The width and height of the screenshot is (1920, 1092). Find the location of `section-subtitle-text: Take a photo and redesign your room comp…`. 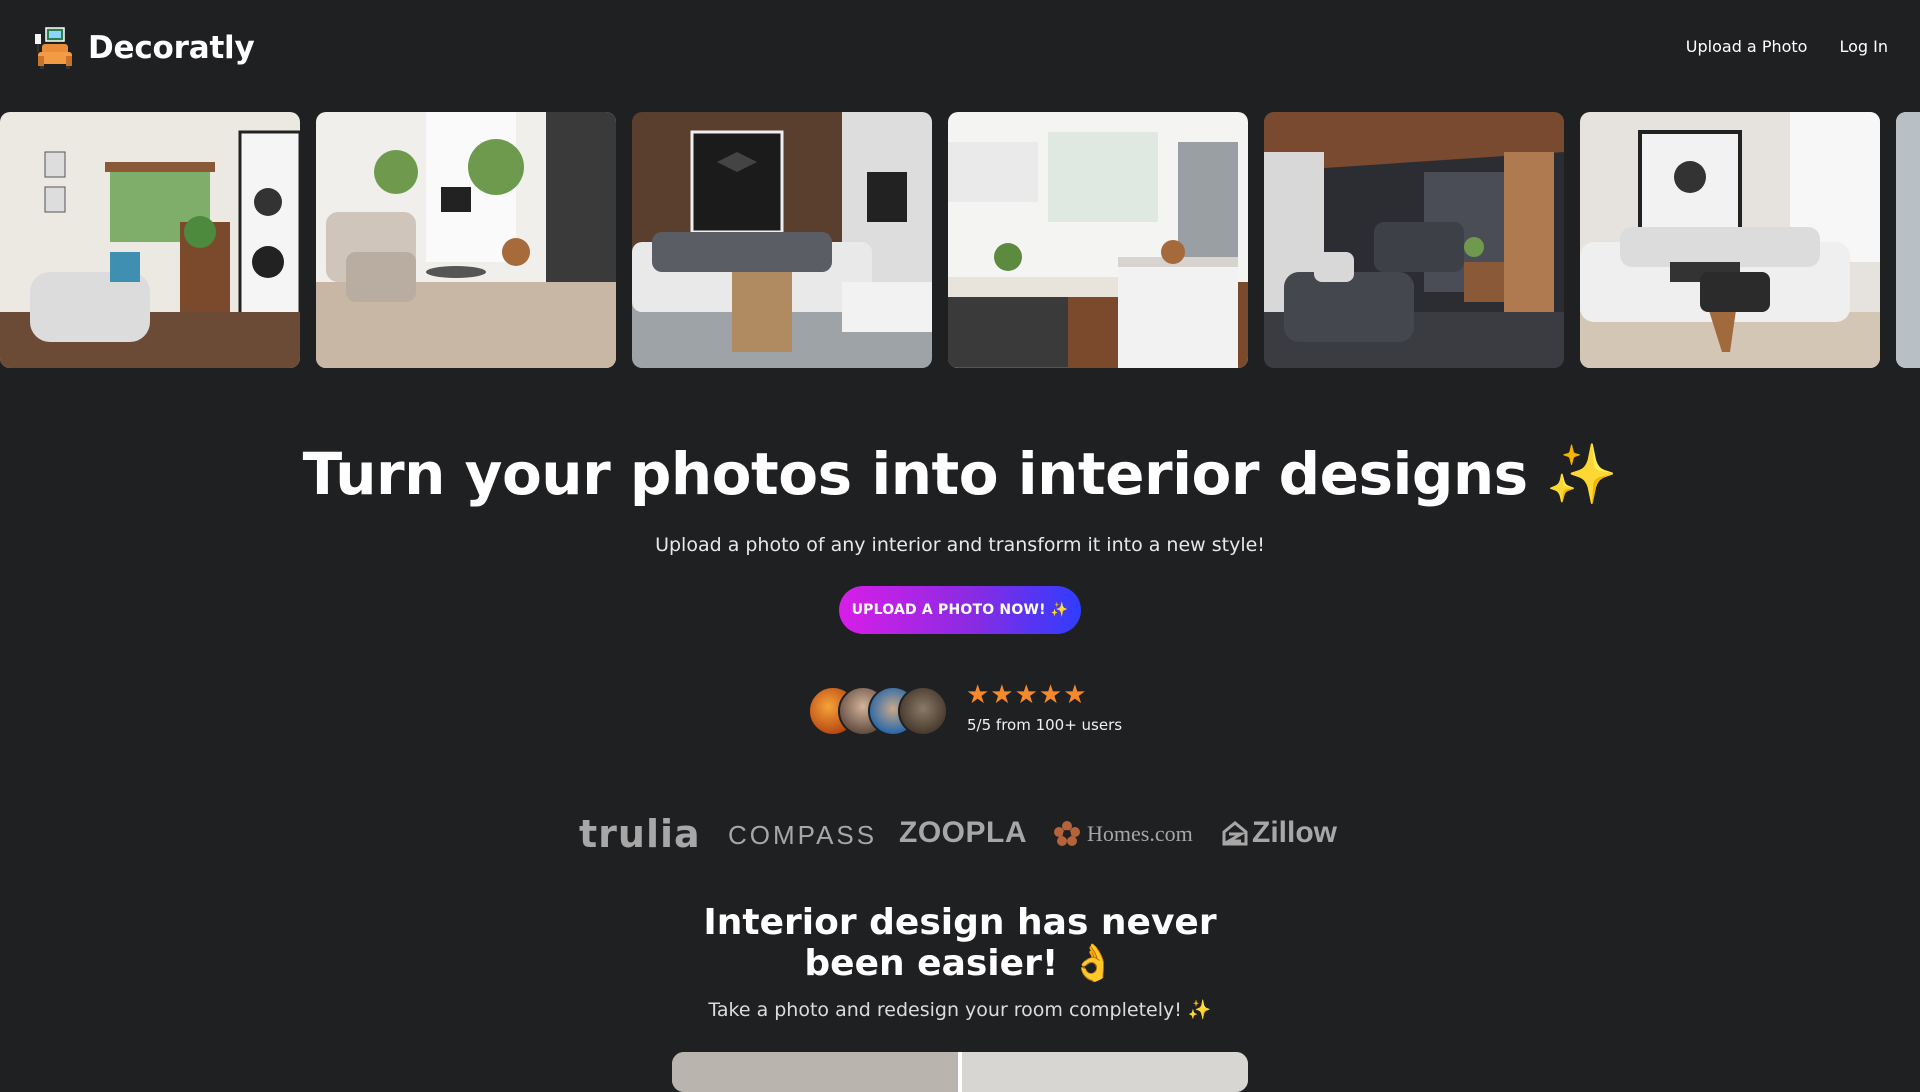

section-subtitle-text: Take a photo and redesign your room comp… is located at coordinates (945, 1010).